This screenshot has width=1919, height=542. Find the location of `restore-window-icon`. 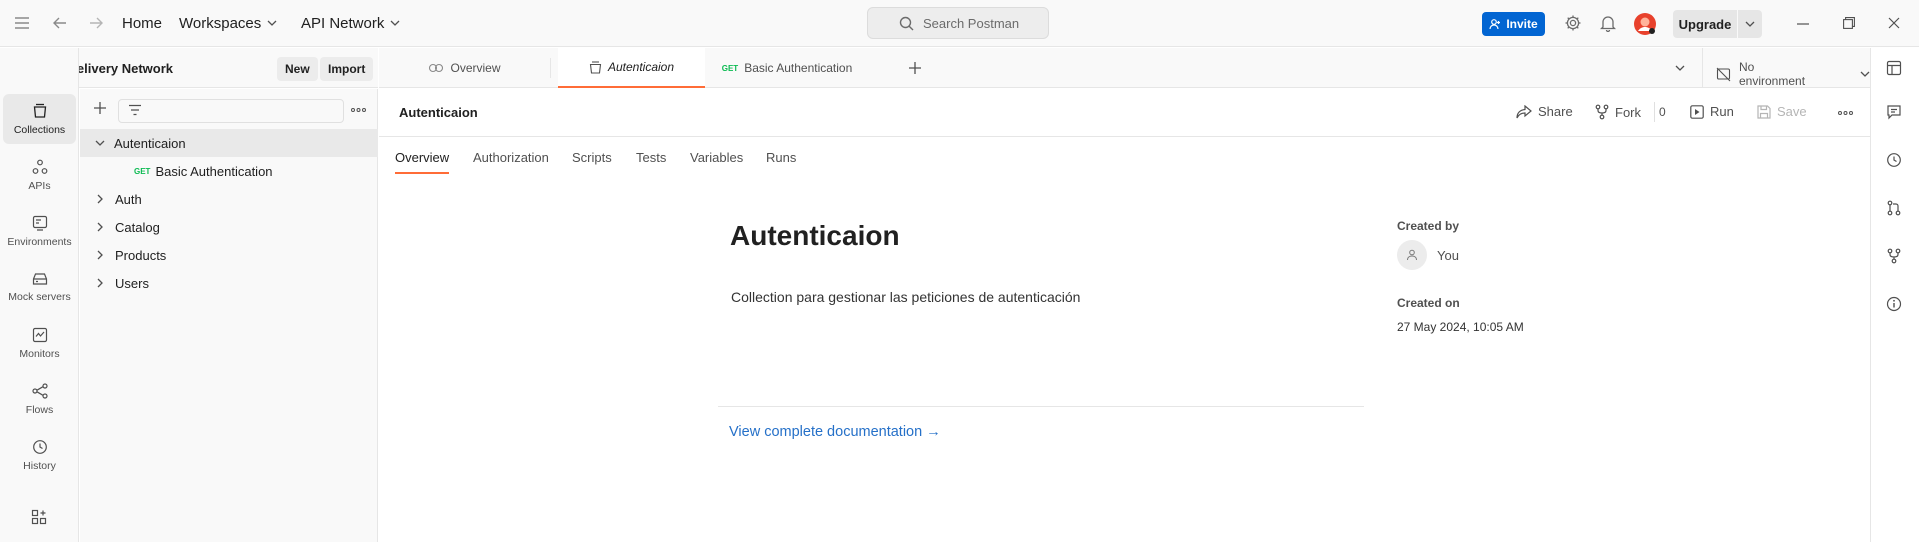

restore-window-icon is located at coordinates (1849, 23).